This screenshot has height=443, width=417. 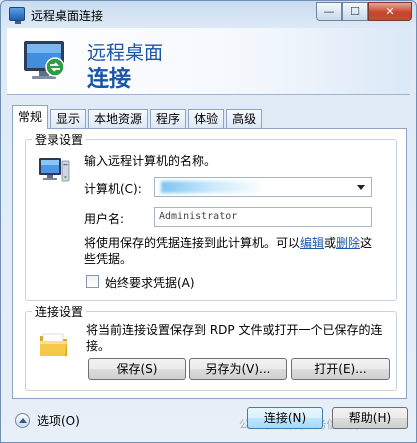 I want to click on chevron-up-icon, so click(x=22, y=420).